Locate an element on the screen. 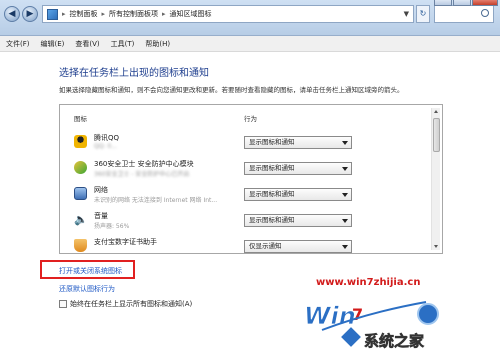 The width and height of the screenshot is (500, 352). close-button is located at coordinates (485, 3).